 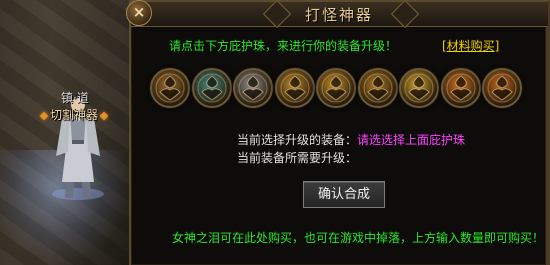 I want to click on current-equip-row: 当前选择升级的装备：请选选择上面庇护珠, so click(x=351, y=139).